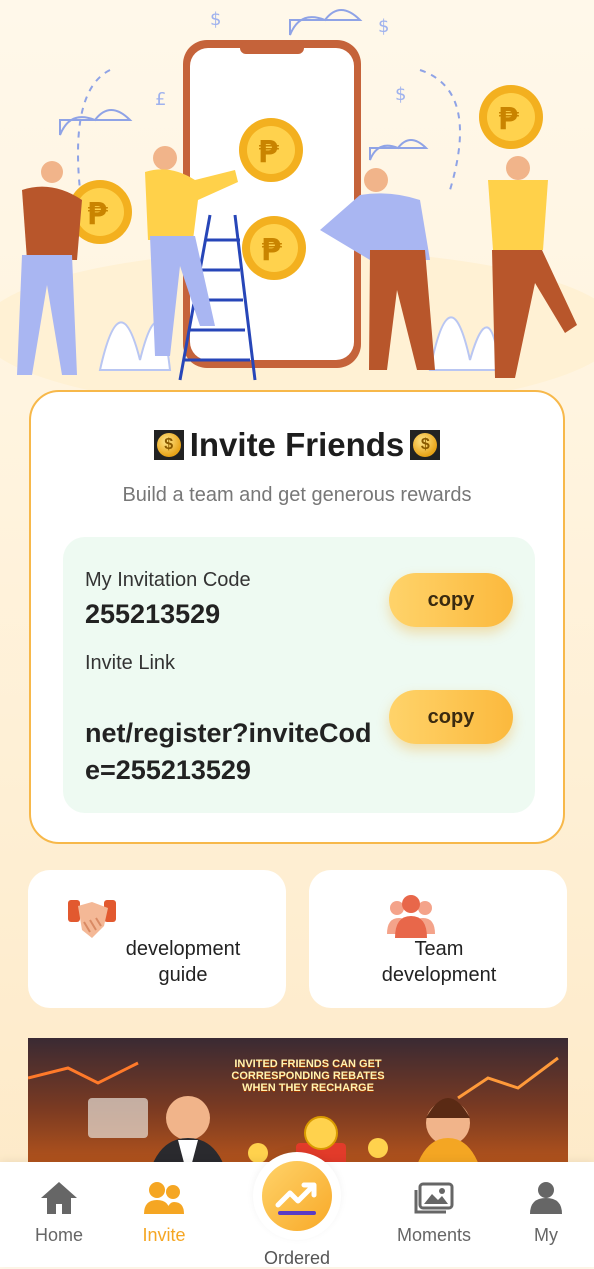 This screenshot has width=594, height=1269. I want to click on tab-invite-label: Invite, so click(164, 1235).